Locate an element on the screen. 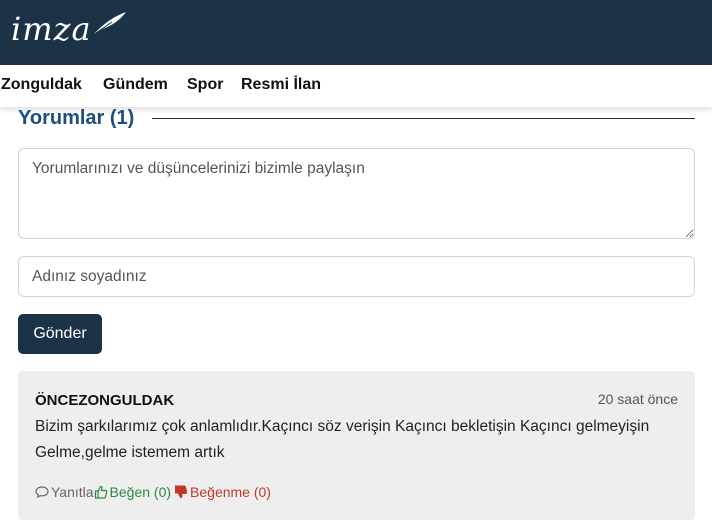 Image resolution: width=712 pixels, height=528 pixels. like-label: Beğen (0) is located at coordinates (140, 492).